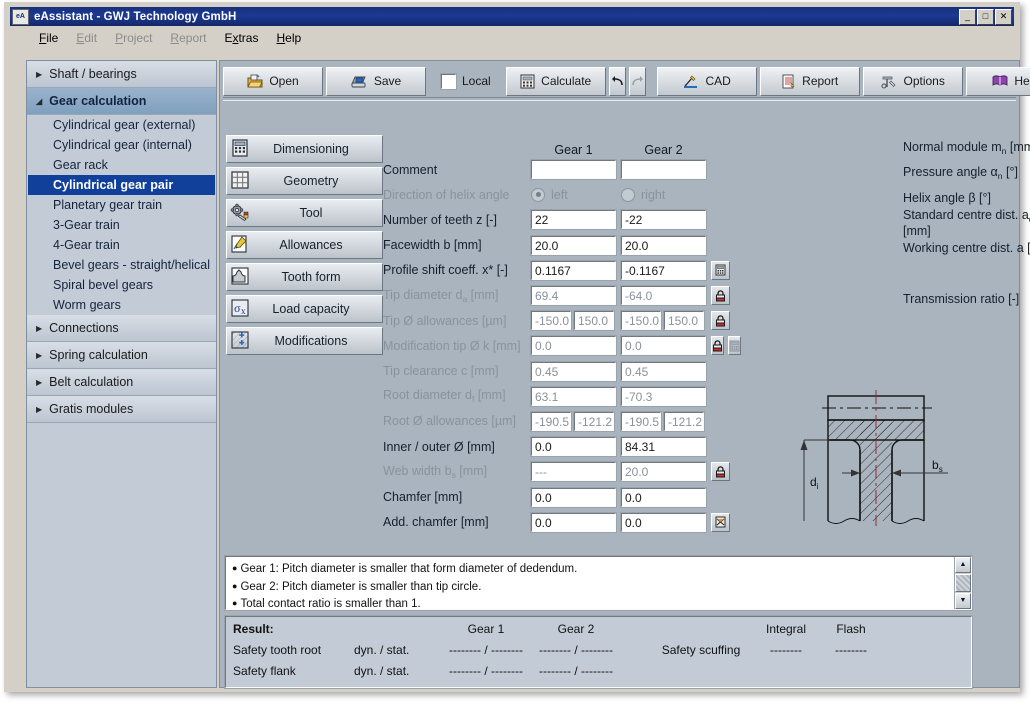 Image resolution: width=1030 pixels, height=703 pixels. I want to click on input-gear2-upper: 150.0, so click(684, 321).